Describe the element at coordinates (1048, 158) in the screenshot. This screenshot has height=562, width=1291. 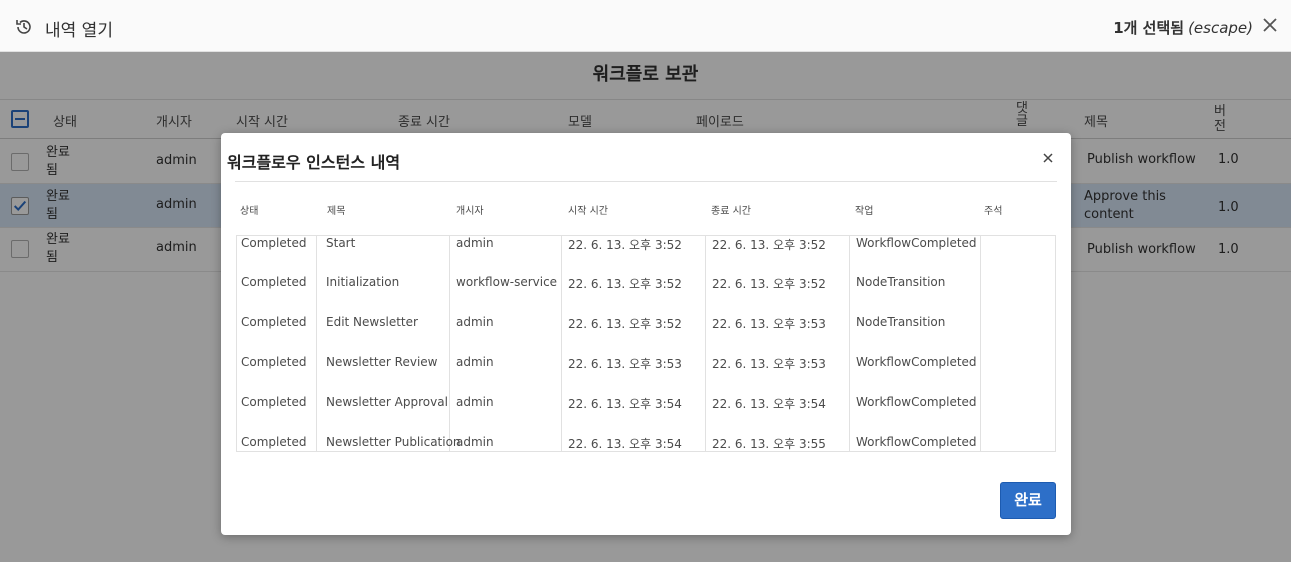
I see `close-icon` at that location.